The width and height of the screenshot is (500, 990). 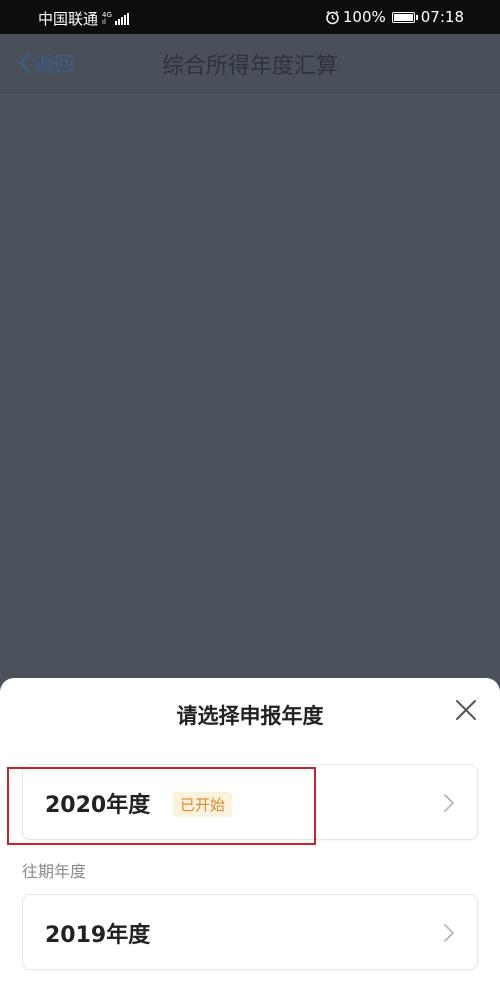 I want to click on past-years-label: 往期年度, so click(x=54, y=871).